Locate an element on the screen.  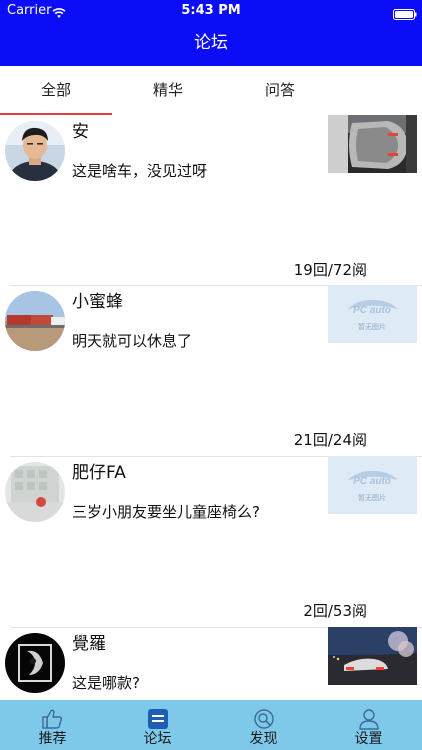
category-tabs: 全部 精华 问答 is located at coordinates (211, 91).